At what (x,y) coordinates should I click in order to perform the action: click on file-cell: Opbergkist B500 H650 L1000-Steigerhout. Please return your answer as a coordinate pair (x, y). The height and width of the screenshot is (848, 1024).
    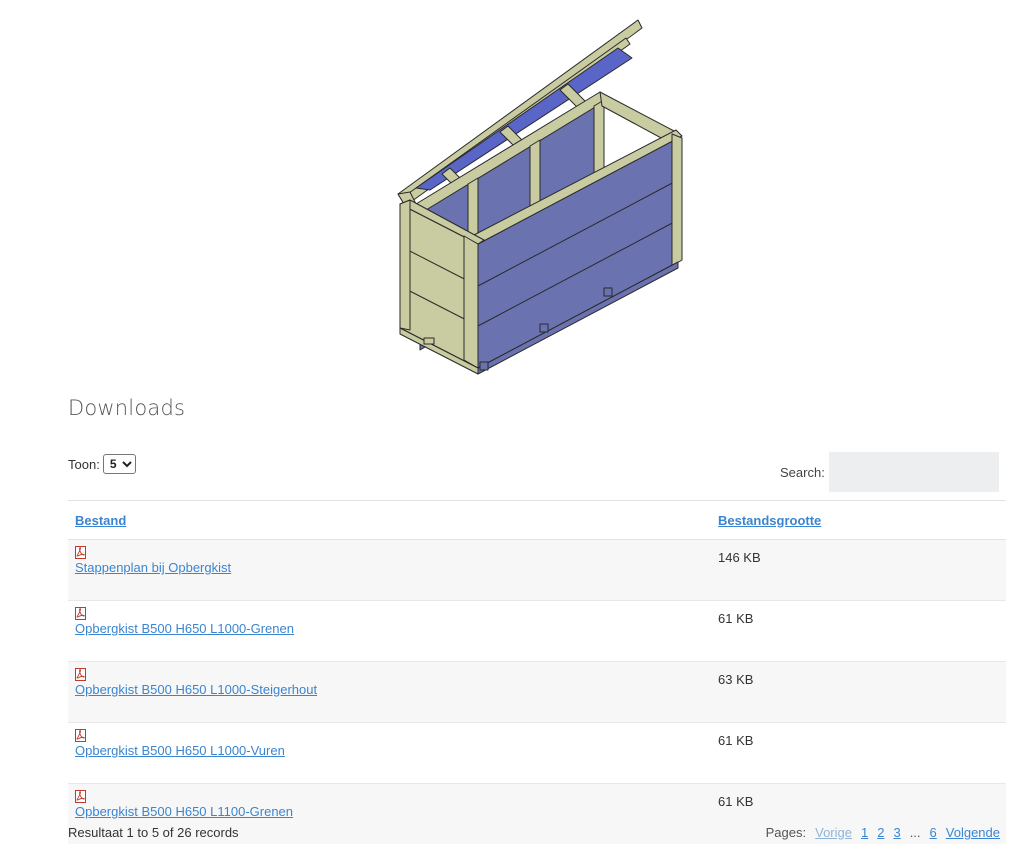
    Looking at the image, I should click on (389, 692).